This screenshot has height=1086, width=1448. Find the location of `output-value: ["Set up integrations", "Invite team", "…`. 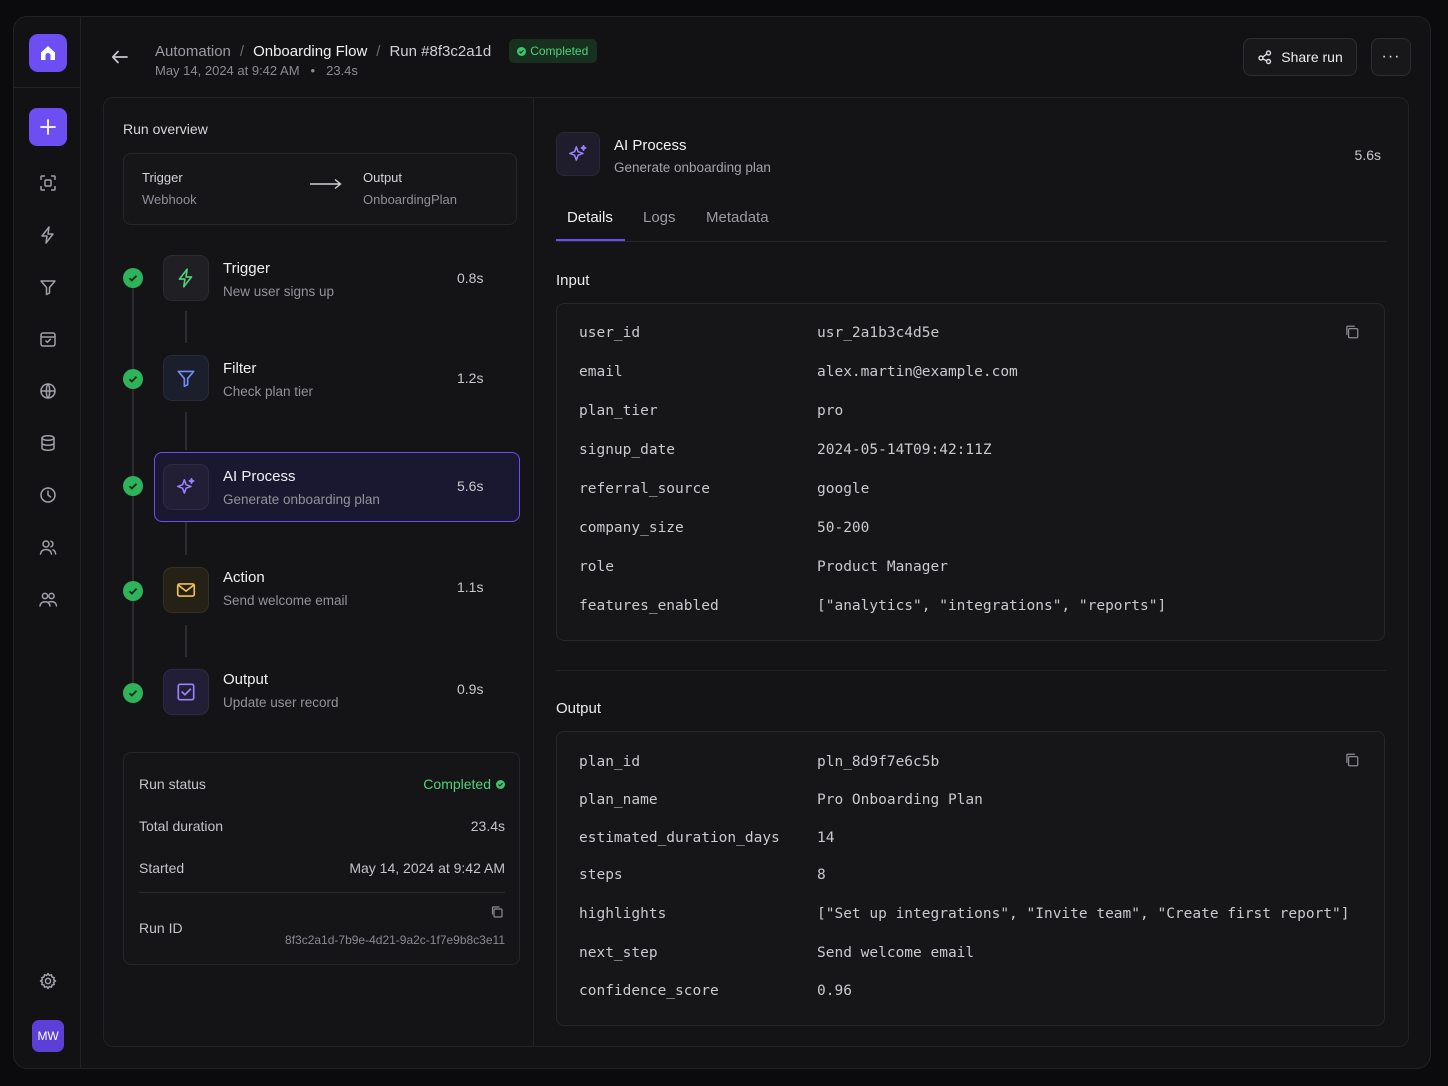

output-value: ["Set up integrations", "Invite team", "… is located at coordinates (1083, 914).